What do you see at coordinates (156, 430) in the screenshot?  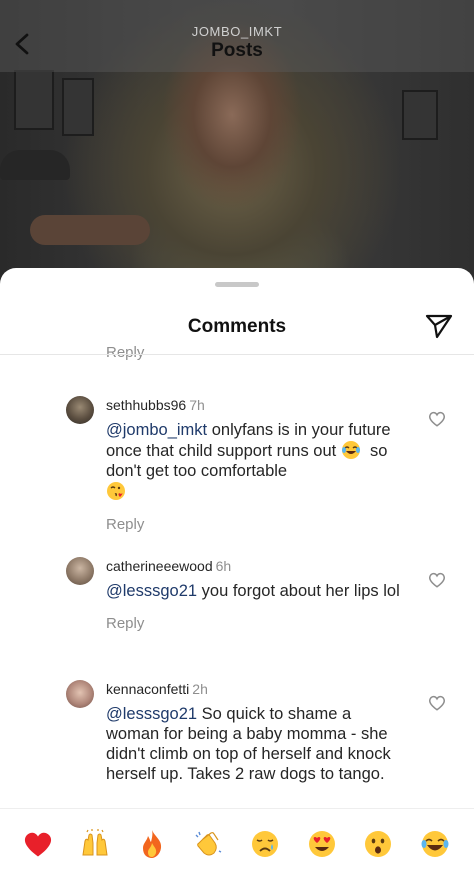 I see `mention-link: @jombo_imkt` at bounding box center [156, 430].